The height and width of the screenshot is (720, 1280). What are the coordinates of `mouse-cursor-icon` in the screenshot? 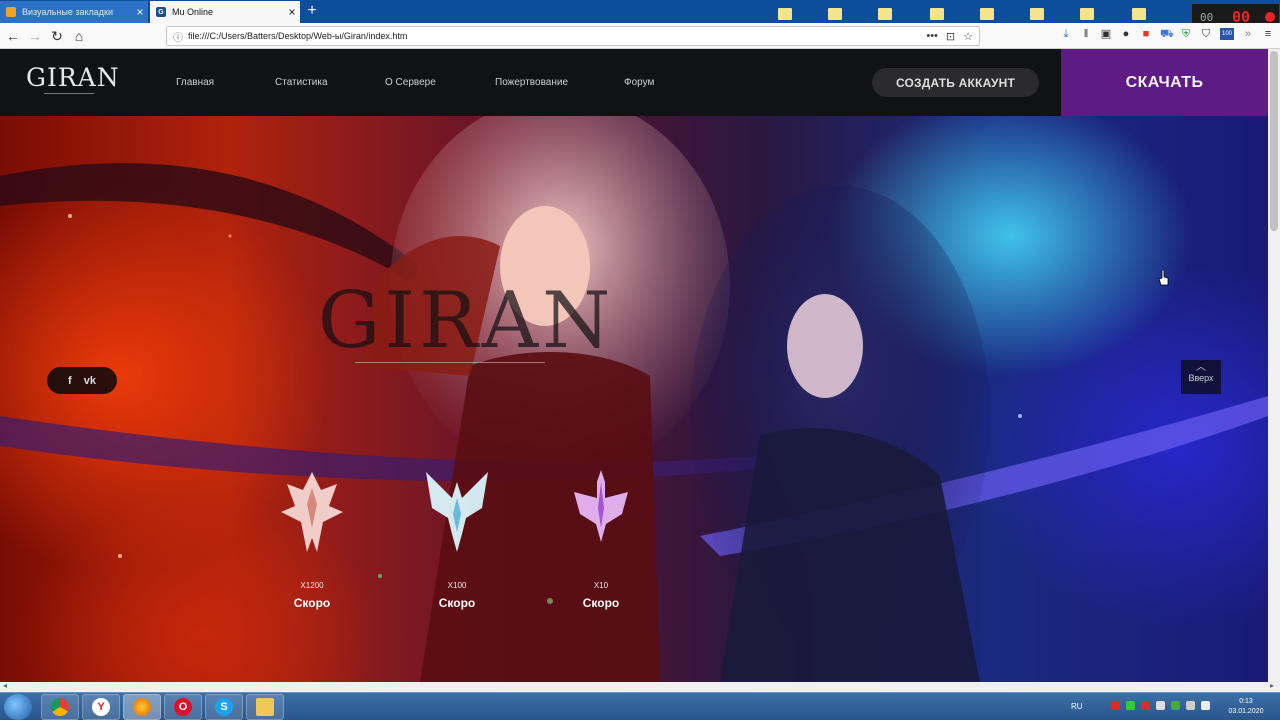 It's located at (1164, 278).